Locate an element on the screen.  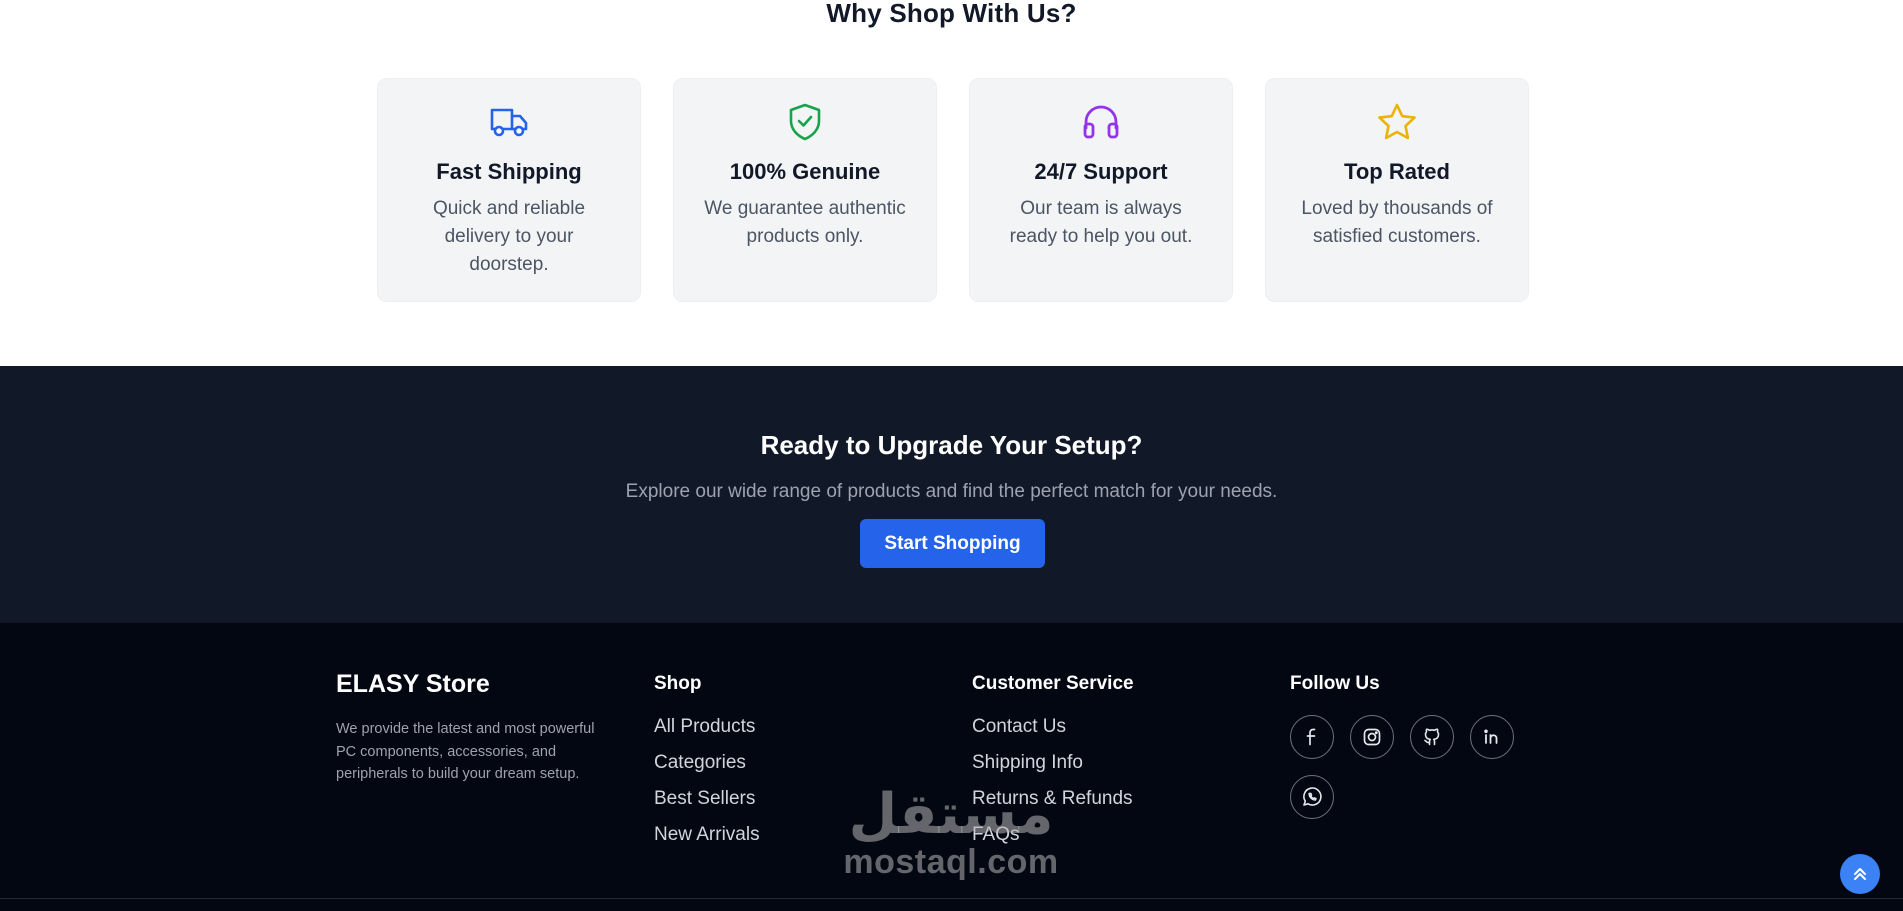
start-shopping-button: Start Shopping is located at coordinates (952, 543).